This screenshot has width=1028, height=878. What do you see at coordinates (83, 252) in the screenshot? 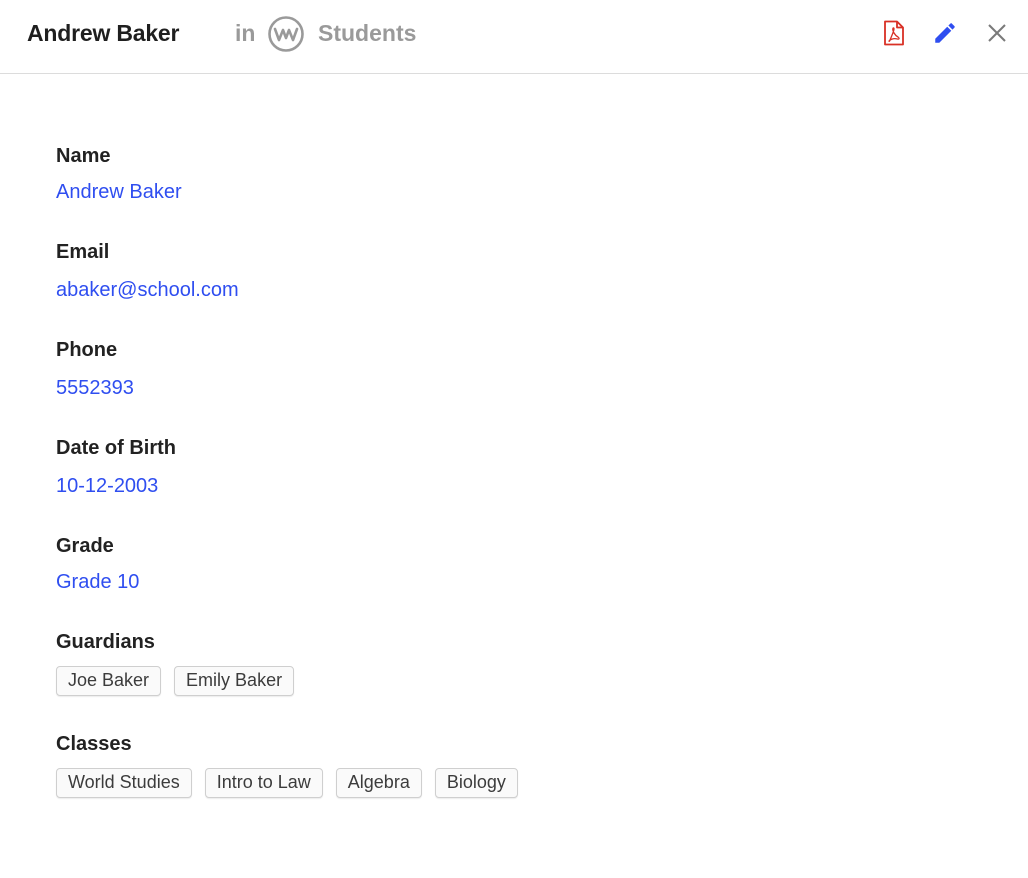
I see `email-label: Email` at bounding box center [83, 252].